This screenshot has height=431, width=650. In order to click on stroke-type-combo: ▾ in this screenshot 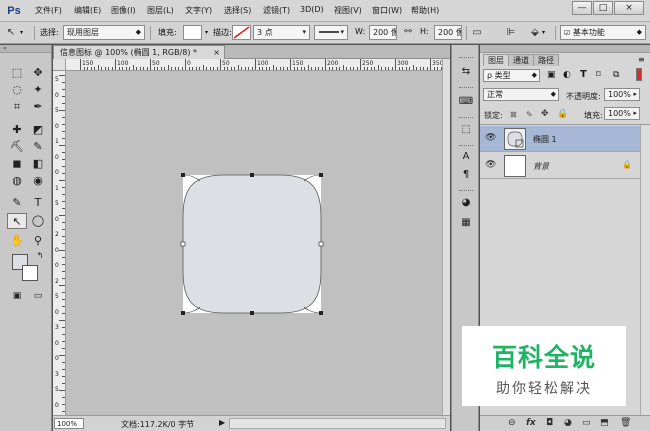, I will do `click(331, 32)`.